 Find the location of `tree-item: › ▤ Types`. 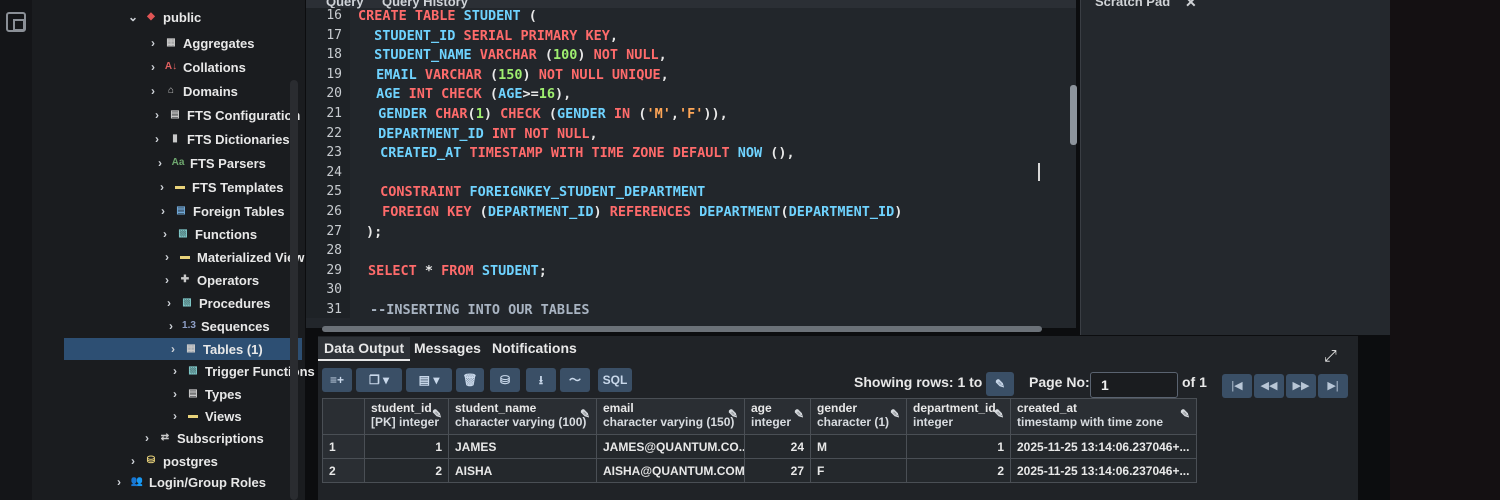

tree-item: › ▤ Types is located at coordinates (205, 394).